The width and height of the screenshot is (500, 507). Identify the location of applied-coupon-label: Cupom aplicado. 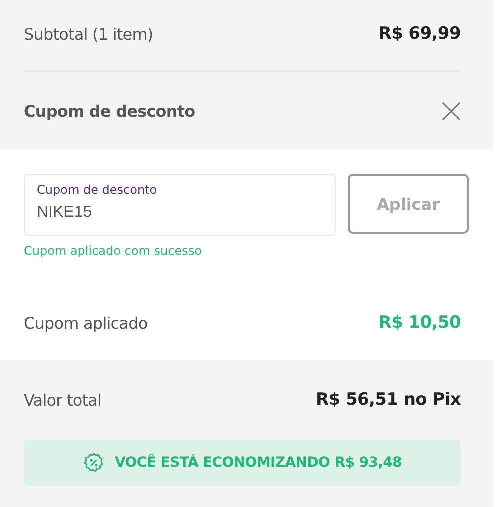
(86, 323).